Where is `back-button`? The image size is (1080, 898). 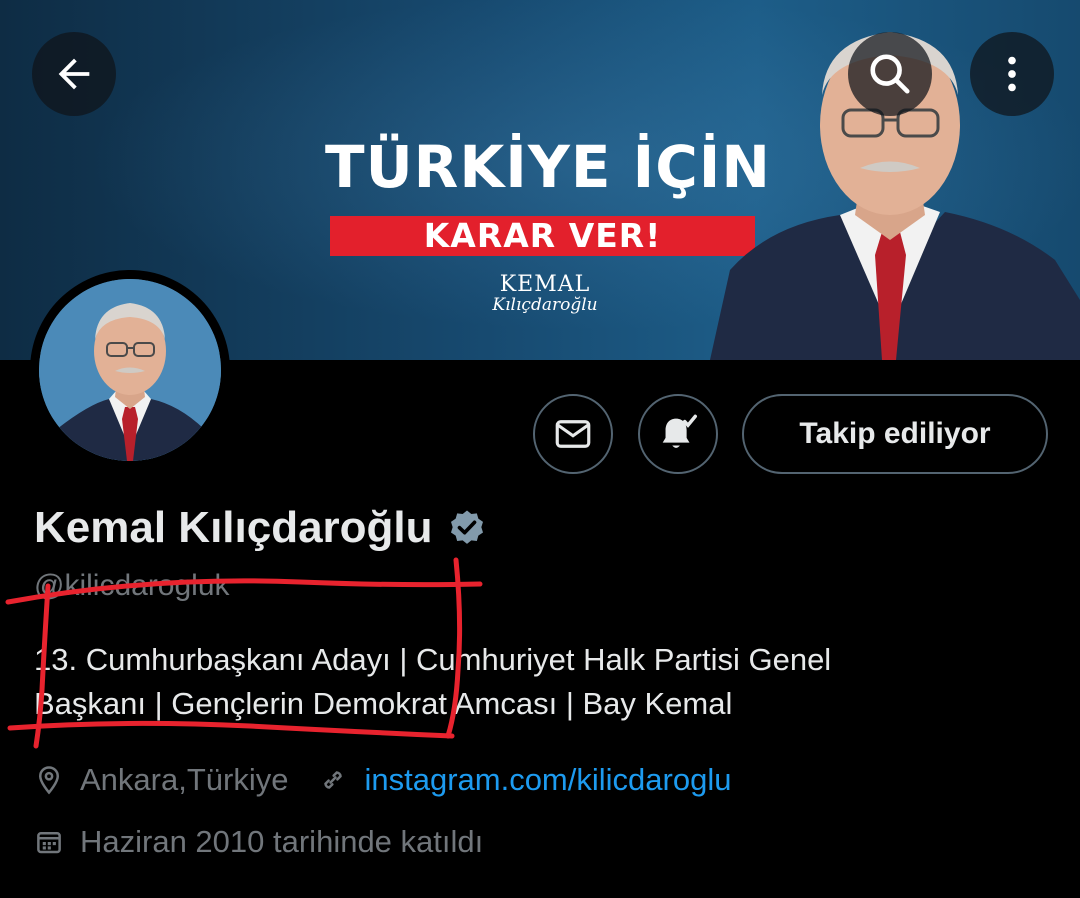
back-button is located at coordinates (74, 74).